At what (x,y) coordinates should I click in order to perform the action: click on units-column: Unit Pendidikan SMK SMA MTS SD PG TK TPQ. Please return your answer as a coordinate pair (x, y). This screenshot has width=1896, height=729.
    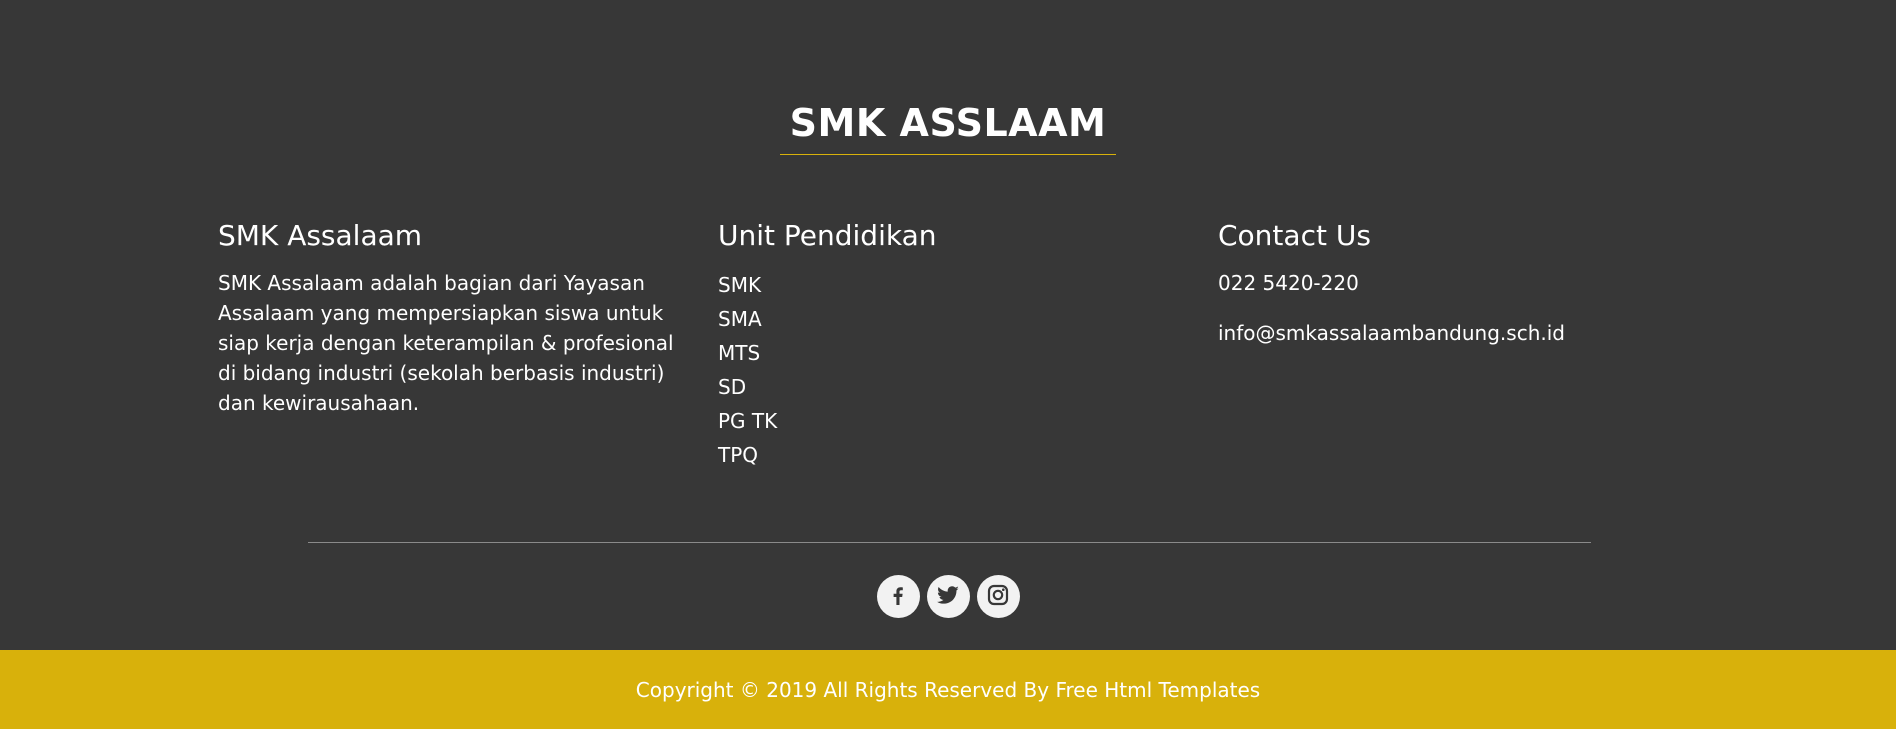
    Looking at the image, I should click on (918, 345).